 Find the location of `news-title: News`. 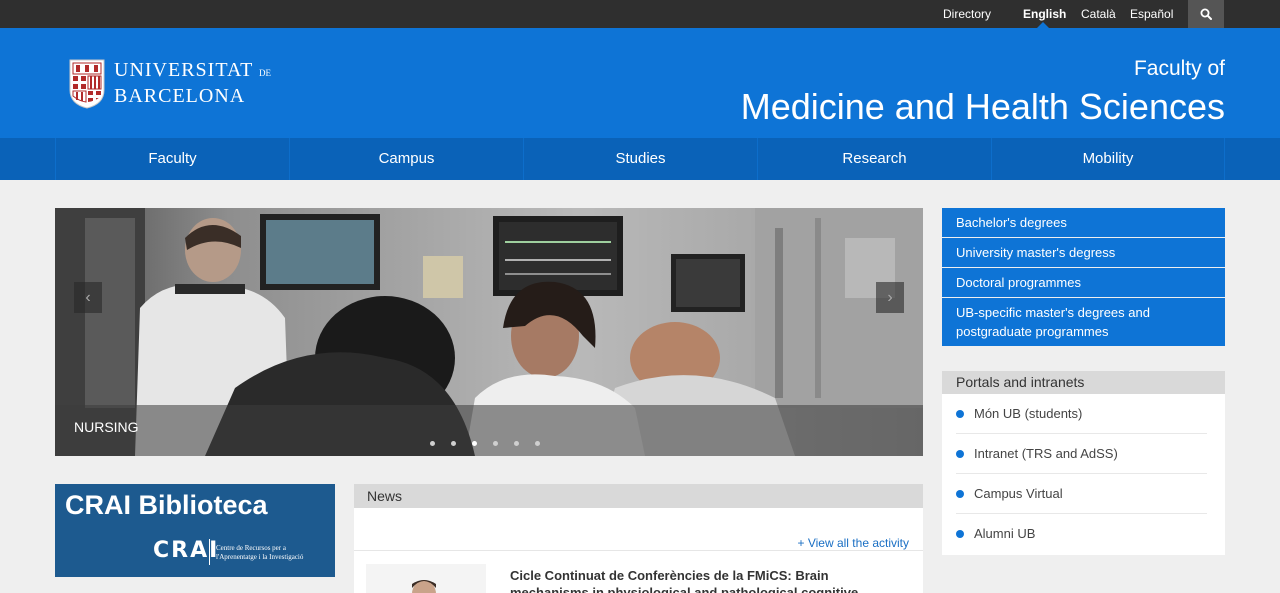

news-title: News is located at coordinates (638, 496).